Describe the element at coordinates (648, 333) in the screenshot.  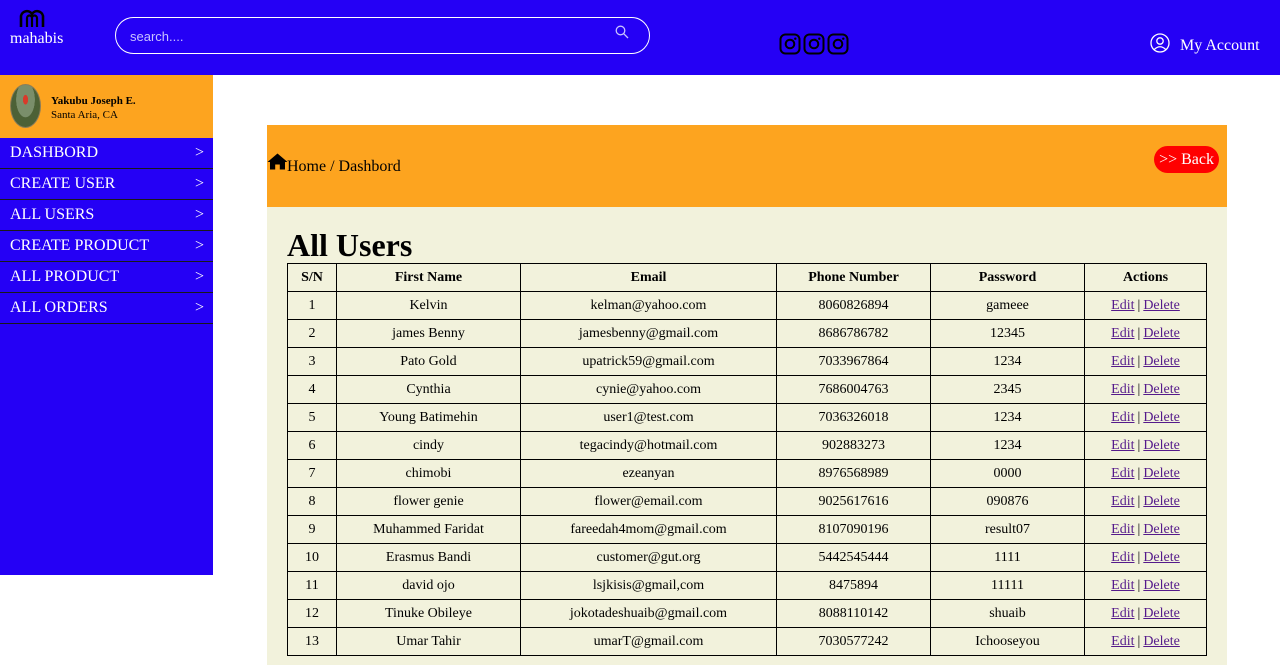
I see `cell-email: jamesbenny@gmail.com` at that location.